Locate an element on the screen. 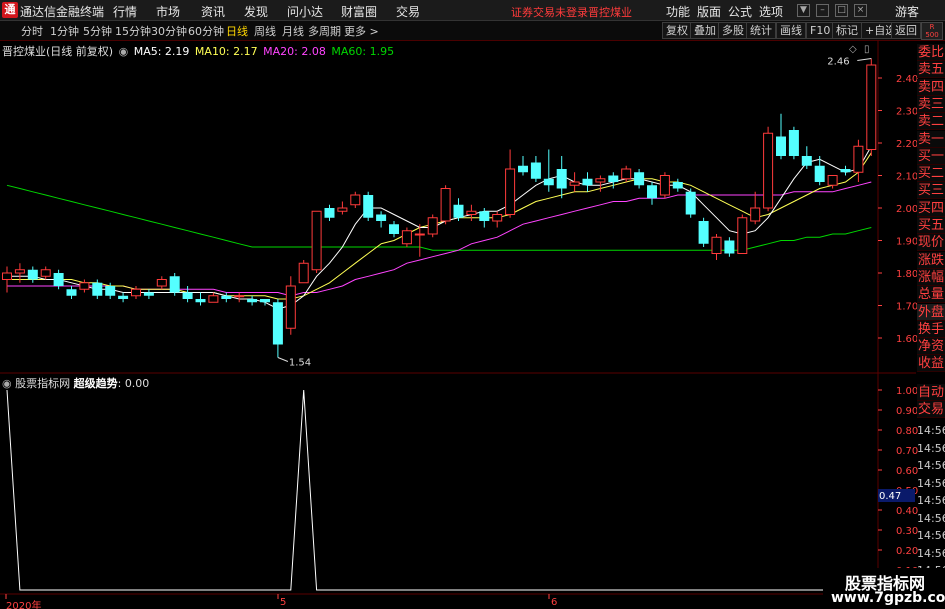  watermark: 股票指标网 www.7gpzb.com is located at coordinates (884, 588).